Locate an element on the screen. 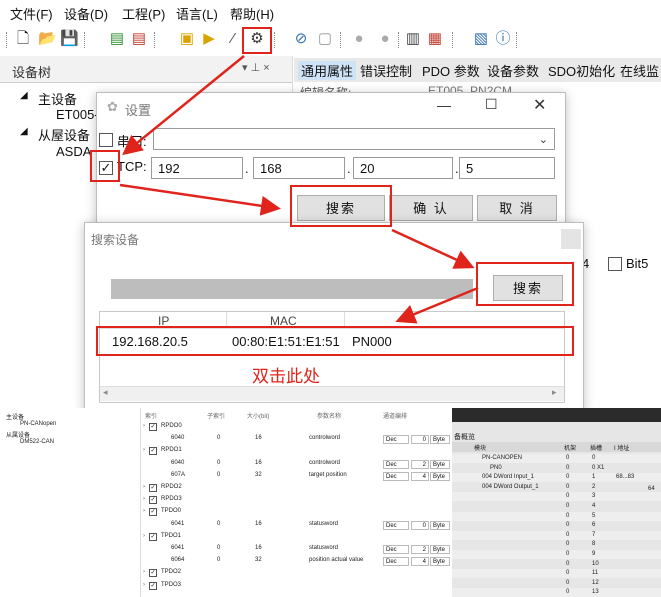 This screenshot has height=597, width=661. mini-tree-master: 主设备 is located at coordinates (15, 416).